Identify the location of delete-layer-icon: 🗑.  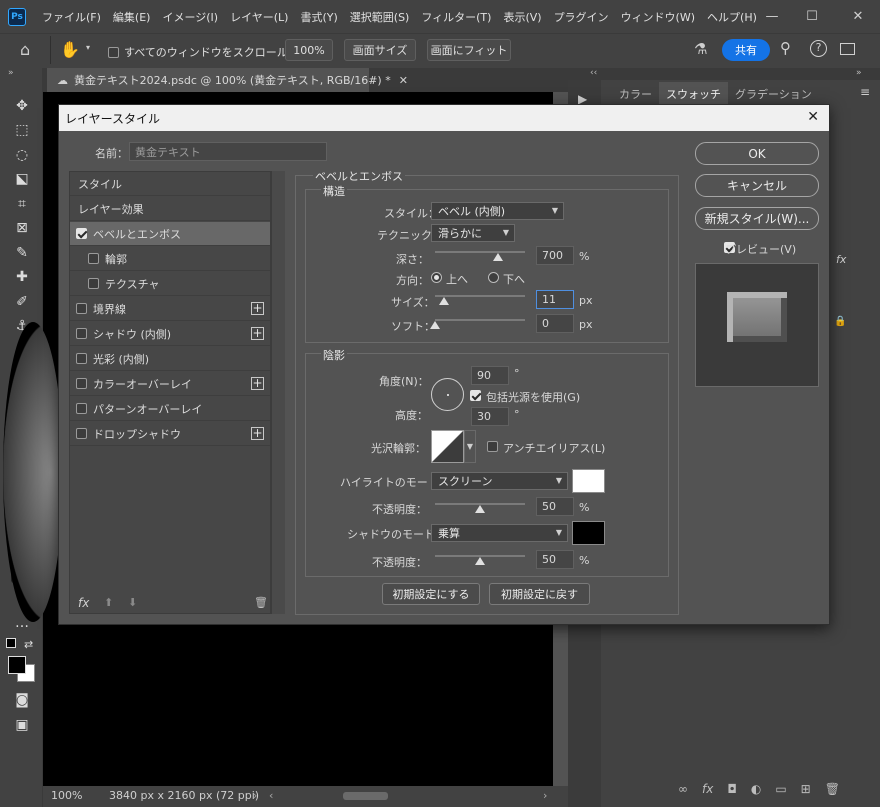
(832, 789).